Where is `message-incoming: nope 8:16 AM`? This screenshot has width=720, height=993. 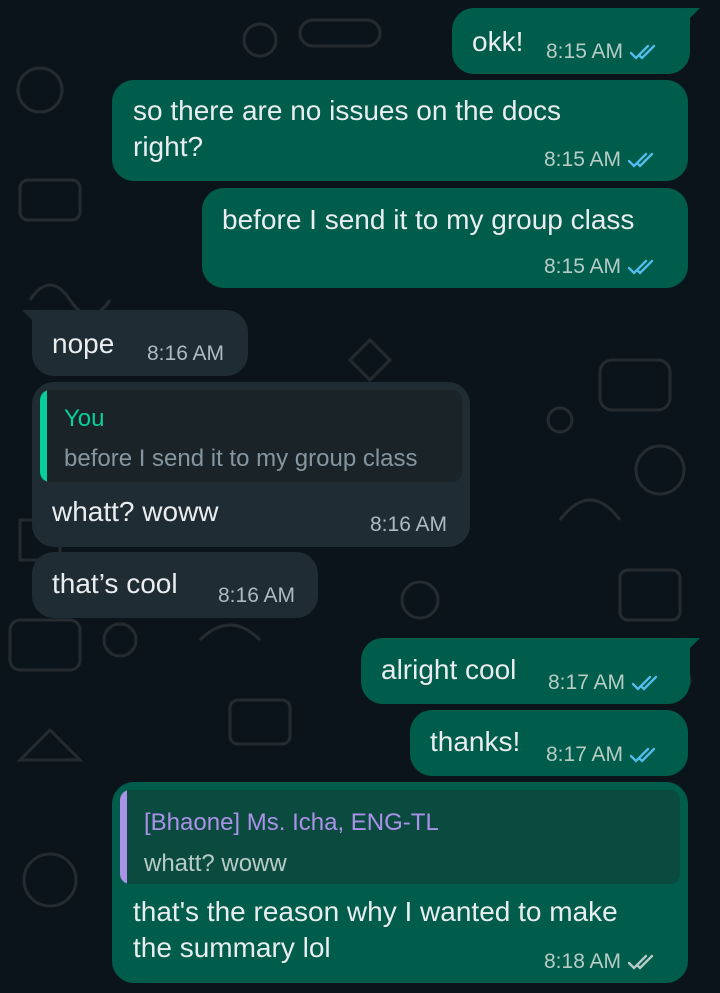
message-incoming: nope 8:16 AM is located at coordinates (135, 343).